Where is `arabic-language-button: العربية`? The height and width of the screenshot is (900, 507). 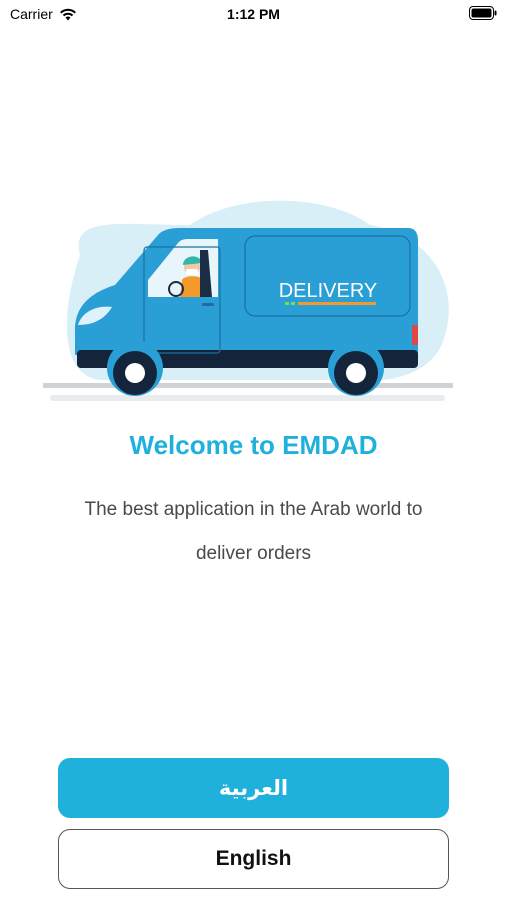
arabic-language-button: العربية is located at coordinates (253, 788).